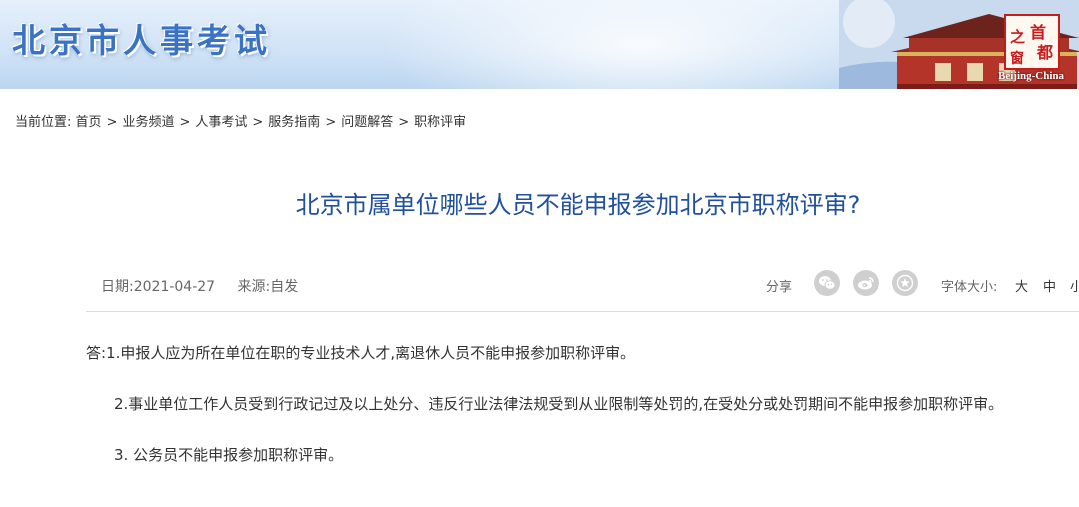 Image resolution: width=1079 pixels, height=507 pixels. What do you see at coordinates (640, 44) in the screenshot?
I see `banner-glow` at bounding box center [640, 44].